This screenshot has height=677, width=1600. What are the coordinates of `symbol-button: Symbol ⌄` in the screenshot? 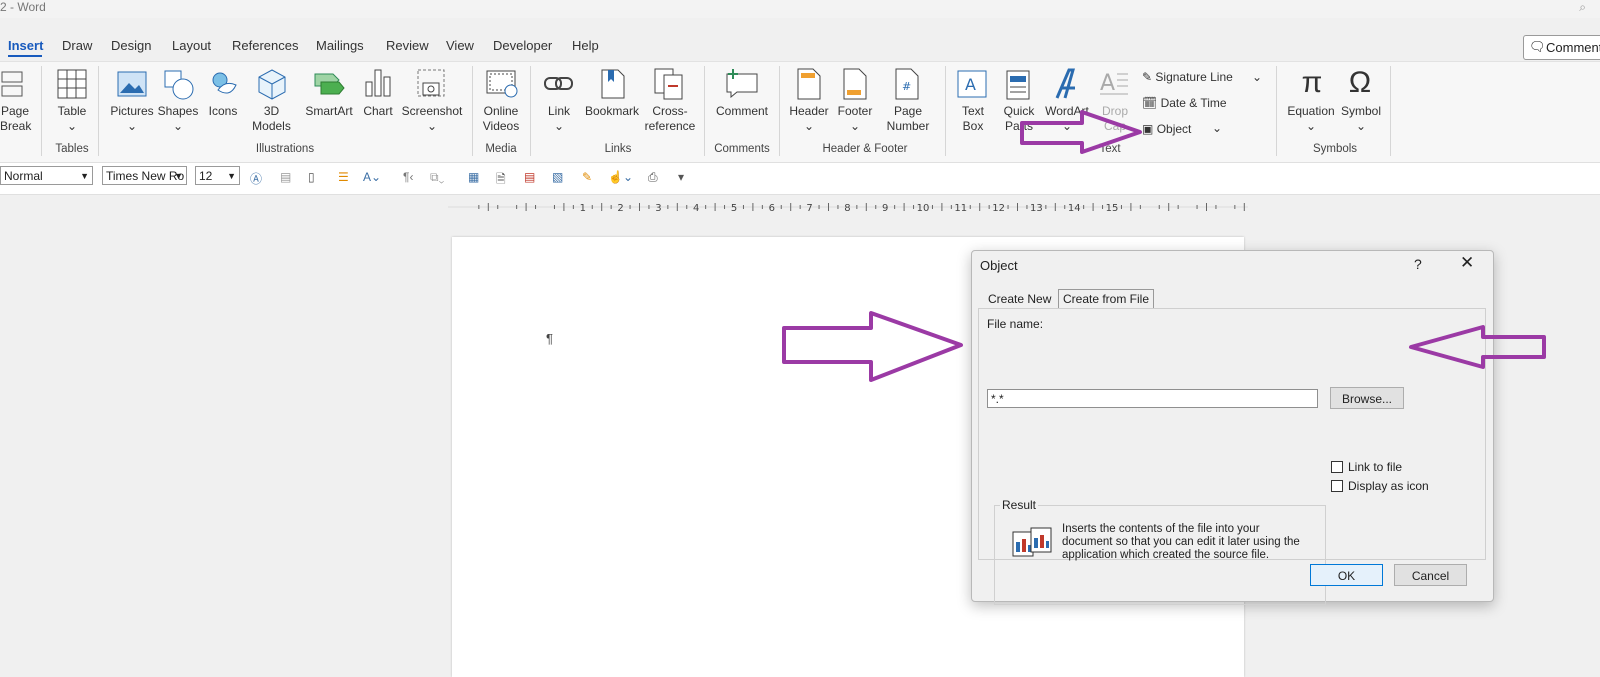 It's located at (1361, 119).